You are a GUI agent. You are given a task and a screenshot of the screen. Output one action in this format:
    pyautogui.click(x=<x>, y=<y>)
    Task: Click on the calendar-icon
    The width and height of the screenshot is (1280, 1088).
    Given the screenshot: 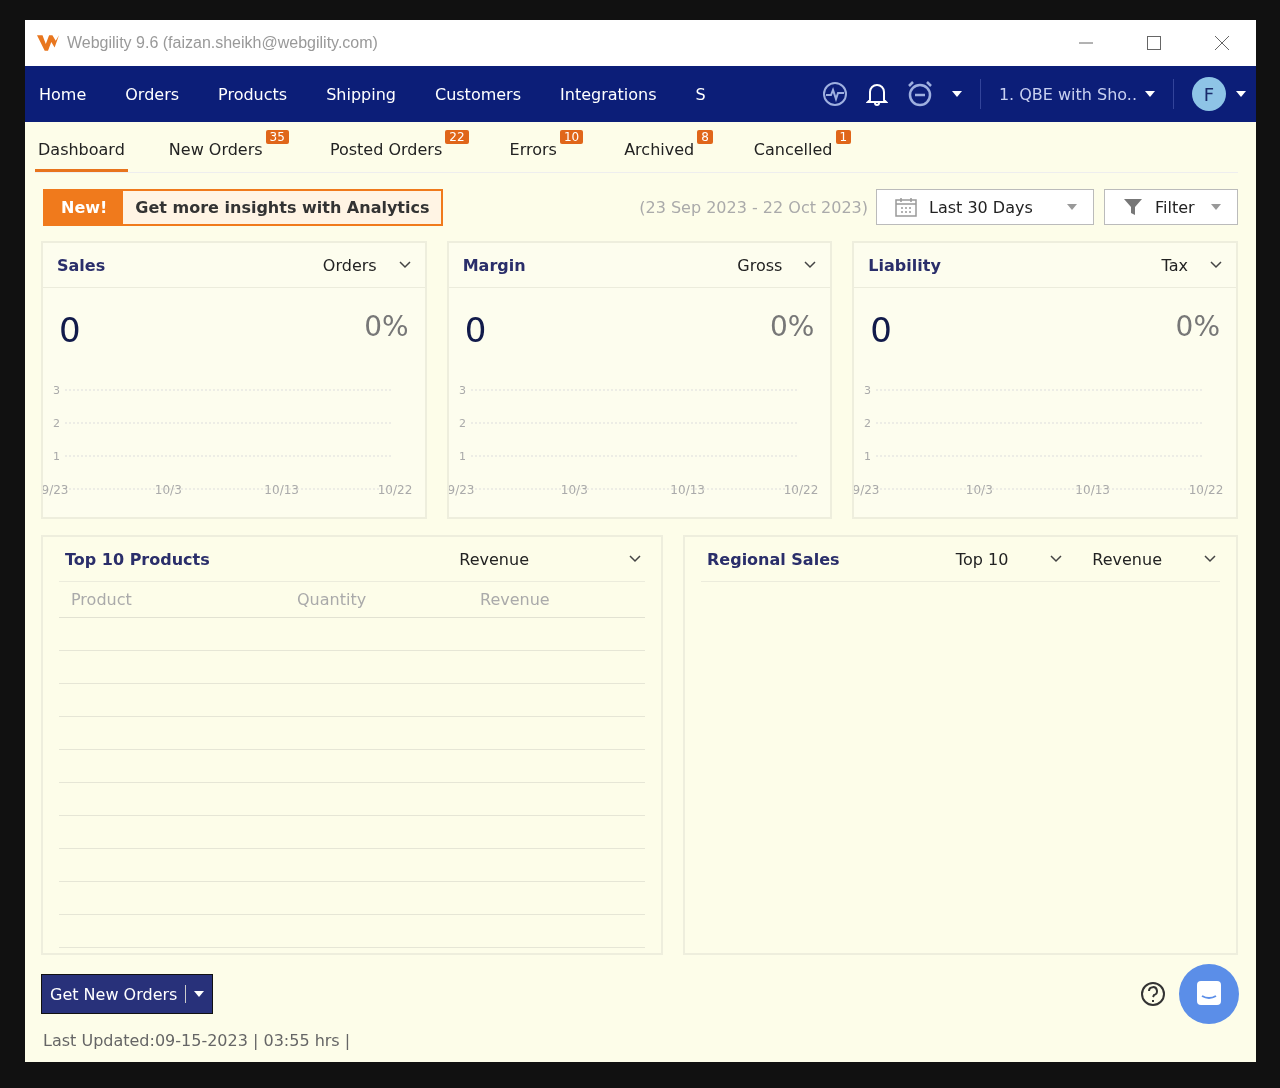 What is the action you would take?
    pyautogui.click(x=906, y=207)
    